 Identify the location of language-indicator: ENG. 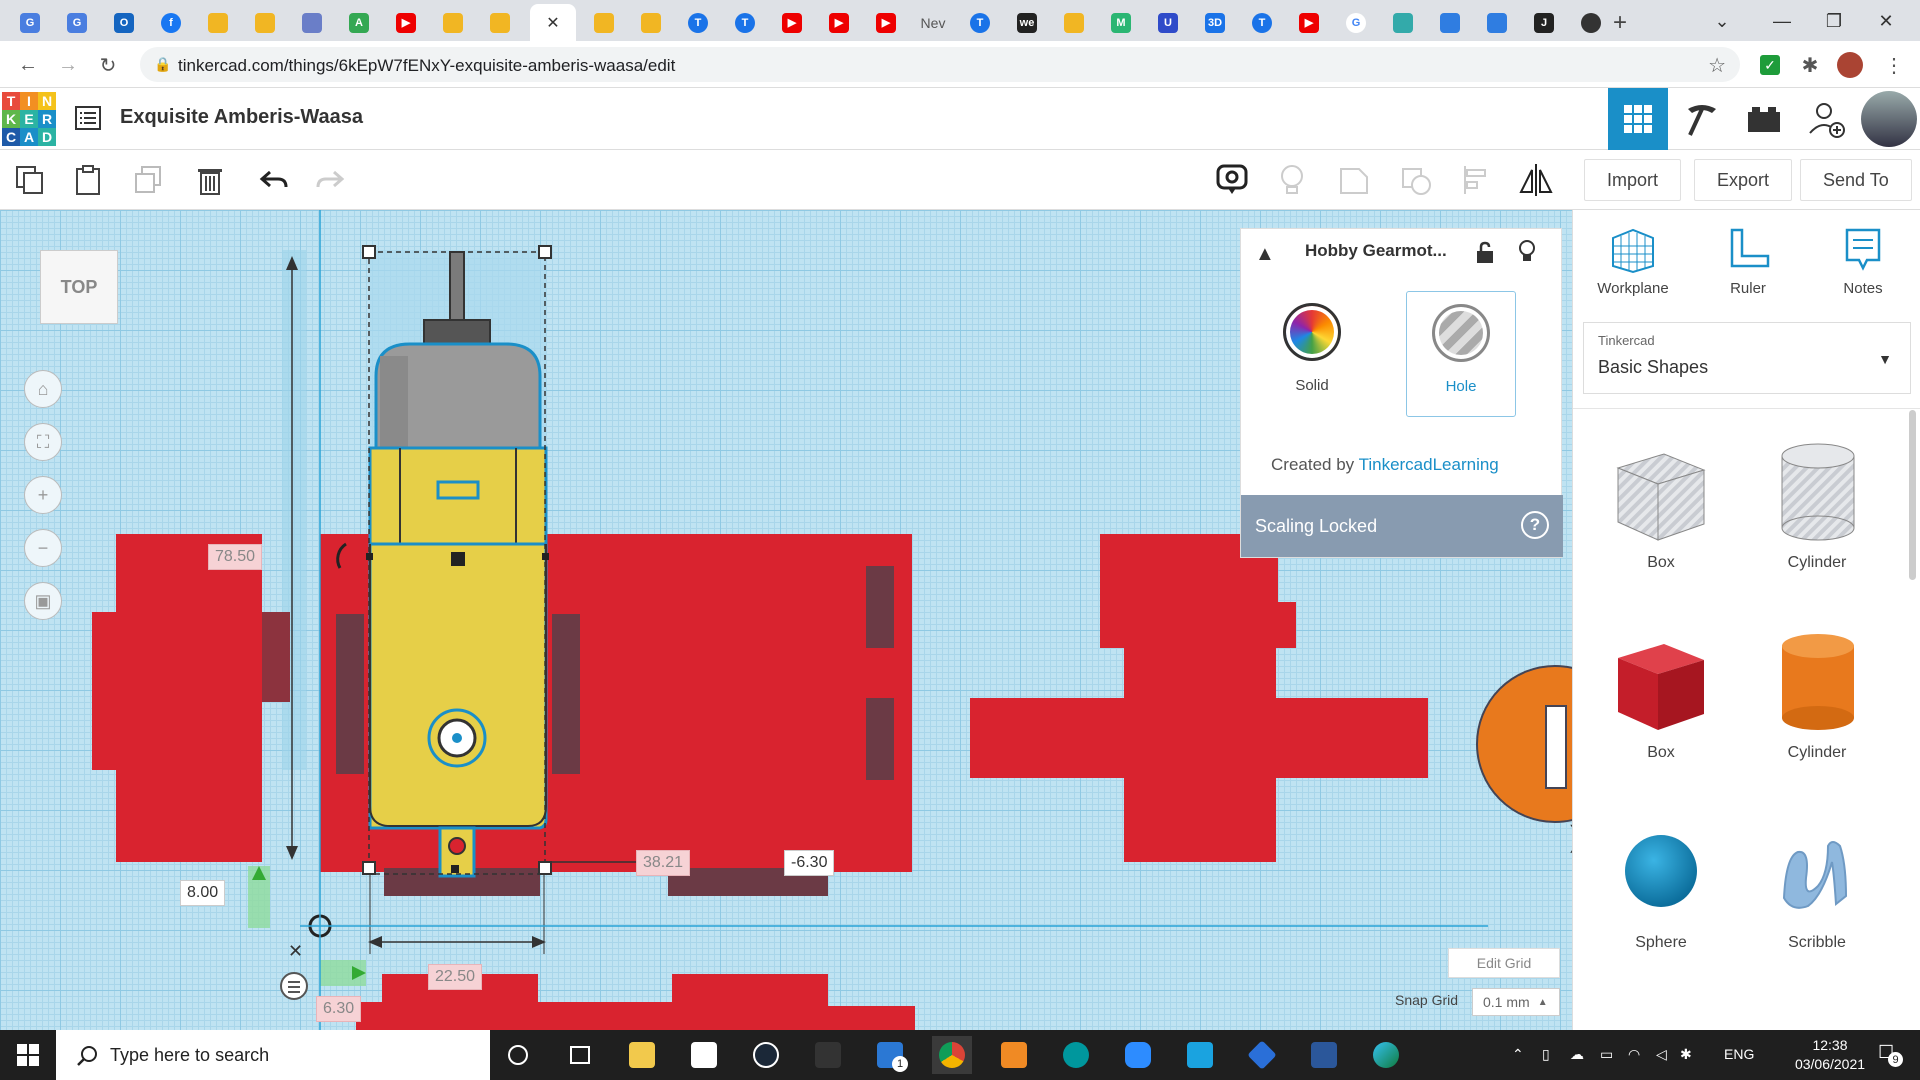
(1739, 1054).